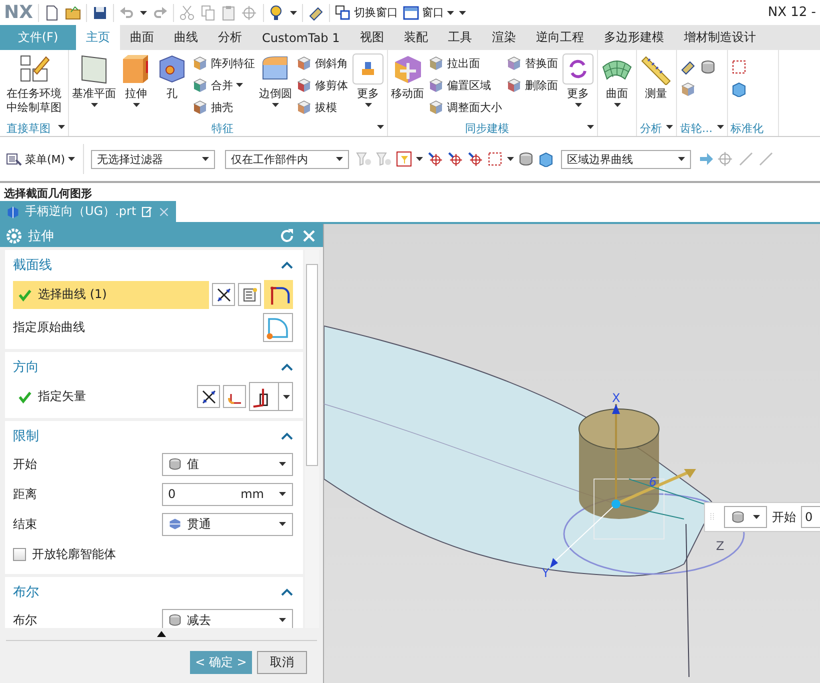 This screenshot has height=683, width=820. What do you see at coordinates (154, 435) in the screenshot?
I see `section-header: 限制` at bounding box center [154, 435].